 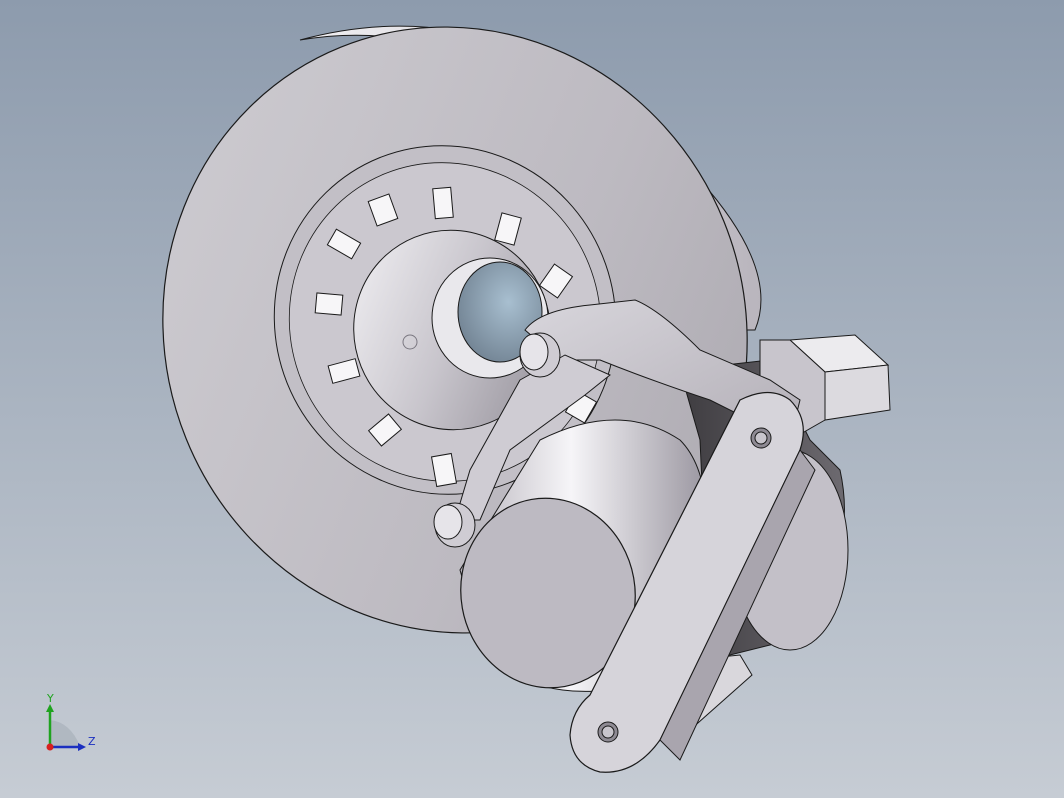 What do you see at coordinates (761, 438) in the screenshot?
I see `bolt-hole-upper` at bounding box center [761, 438].